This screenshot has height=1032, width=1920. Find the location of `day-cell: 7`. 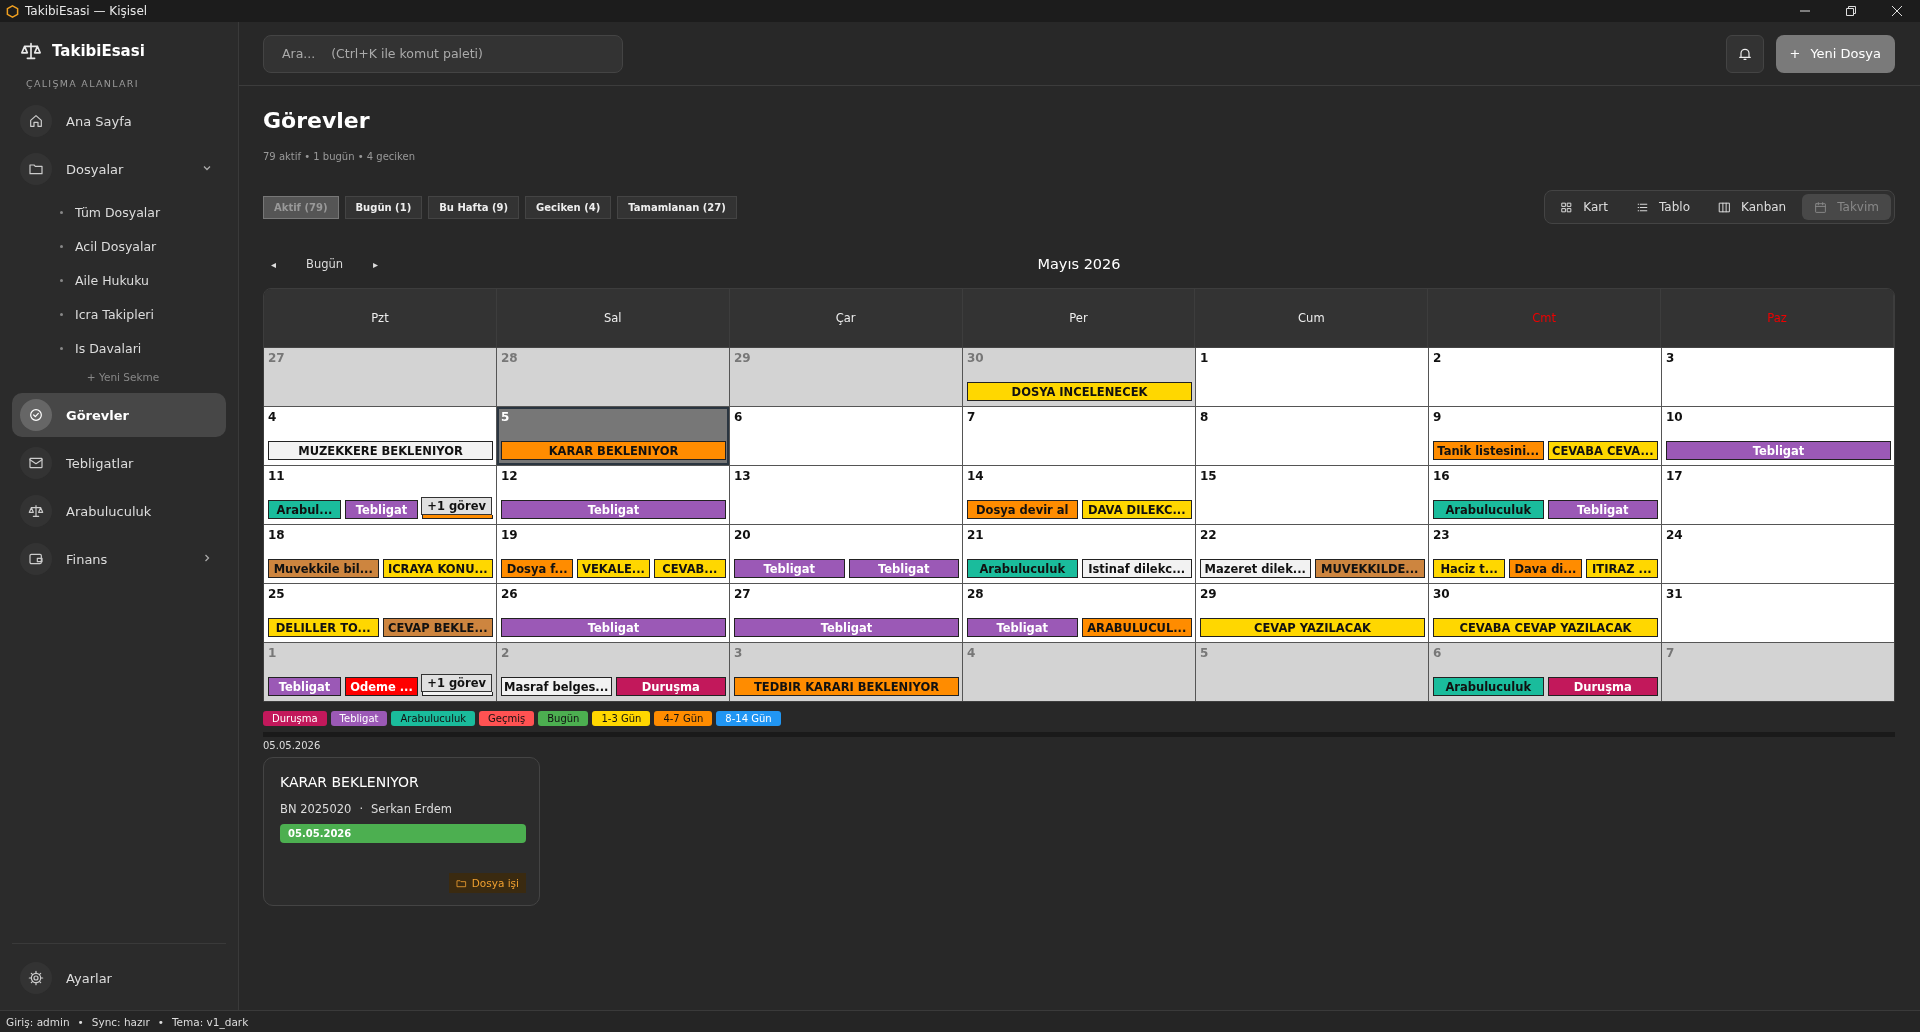

day-cell: 7 is located at coordinates (1079, 436).